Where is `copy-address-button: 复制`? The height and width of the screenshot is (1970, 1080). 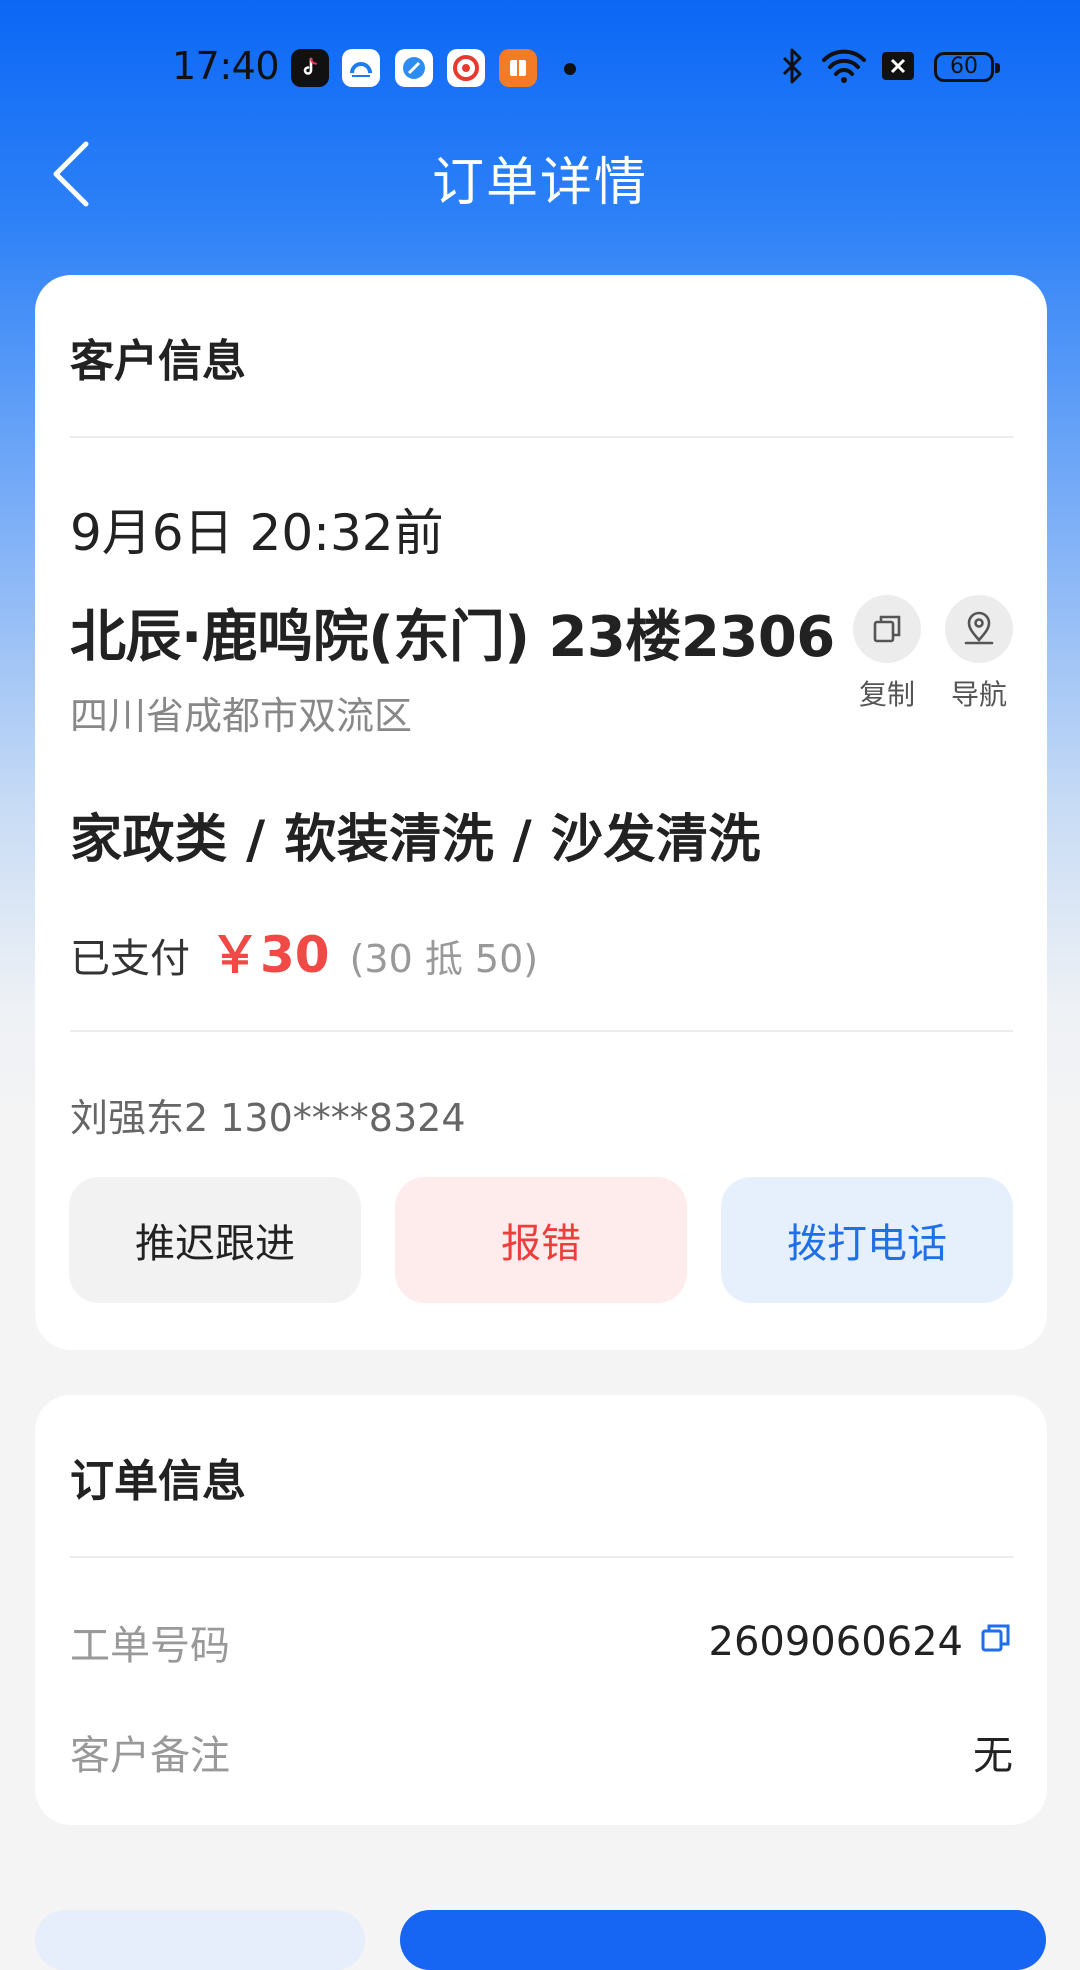
copy-address-button: 复制 is located at coordinates (887, 654).